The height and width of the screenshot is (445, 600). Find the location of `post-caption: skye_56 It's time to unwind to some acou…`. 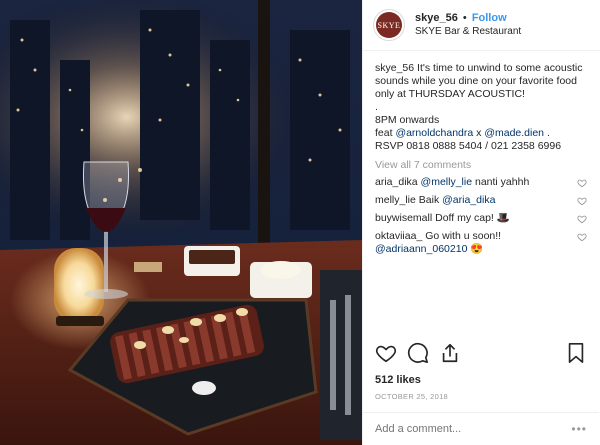

post-caption: skye_56 It's time to unwind to some acou… is located at coordinates (481, 107).